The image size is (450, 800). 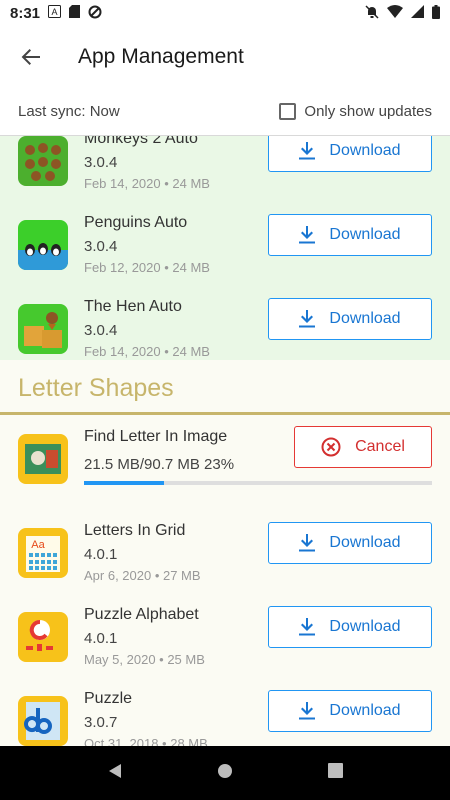 I want to click on sync-bar: Last sync: Now Only show updates, so click(x=225, y=112).